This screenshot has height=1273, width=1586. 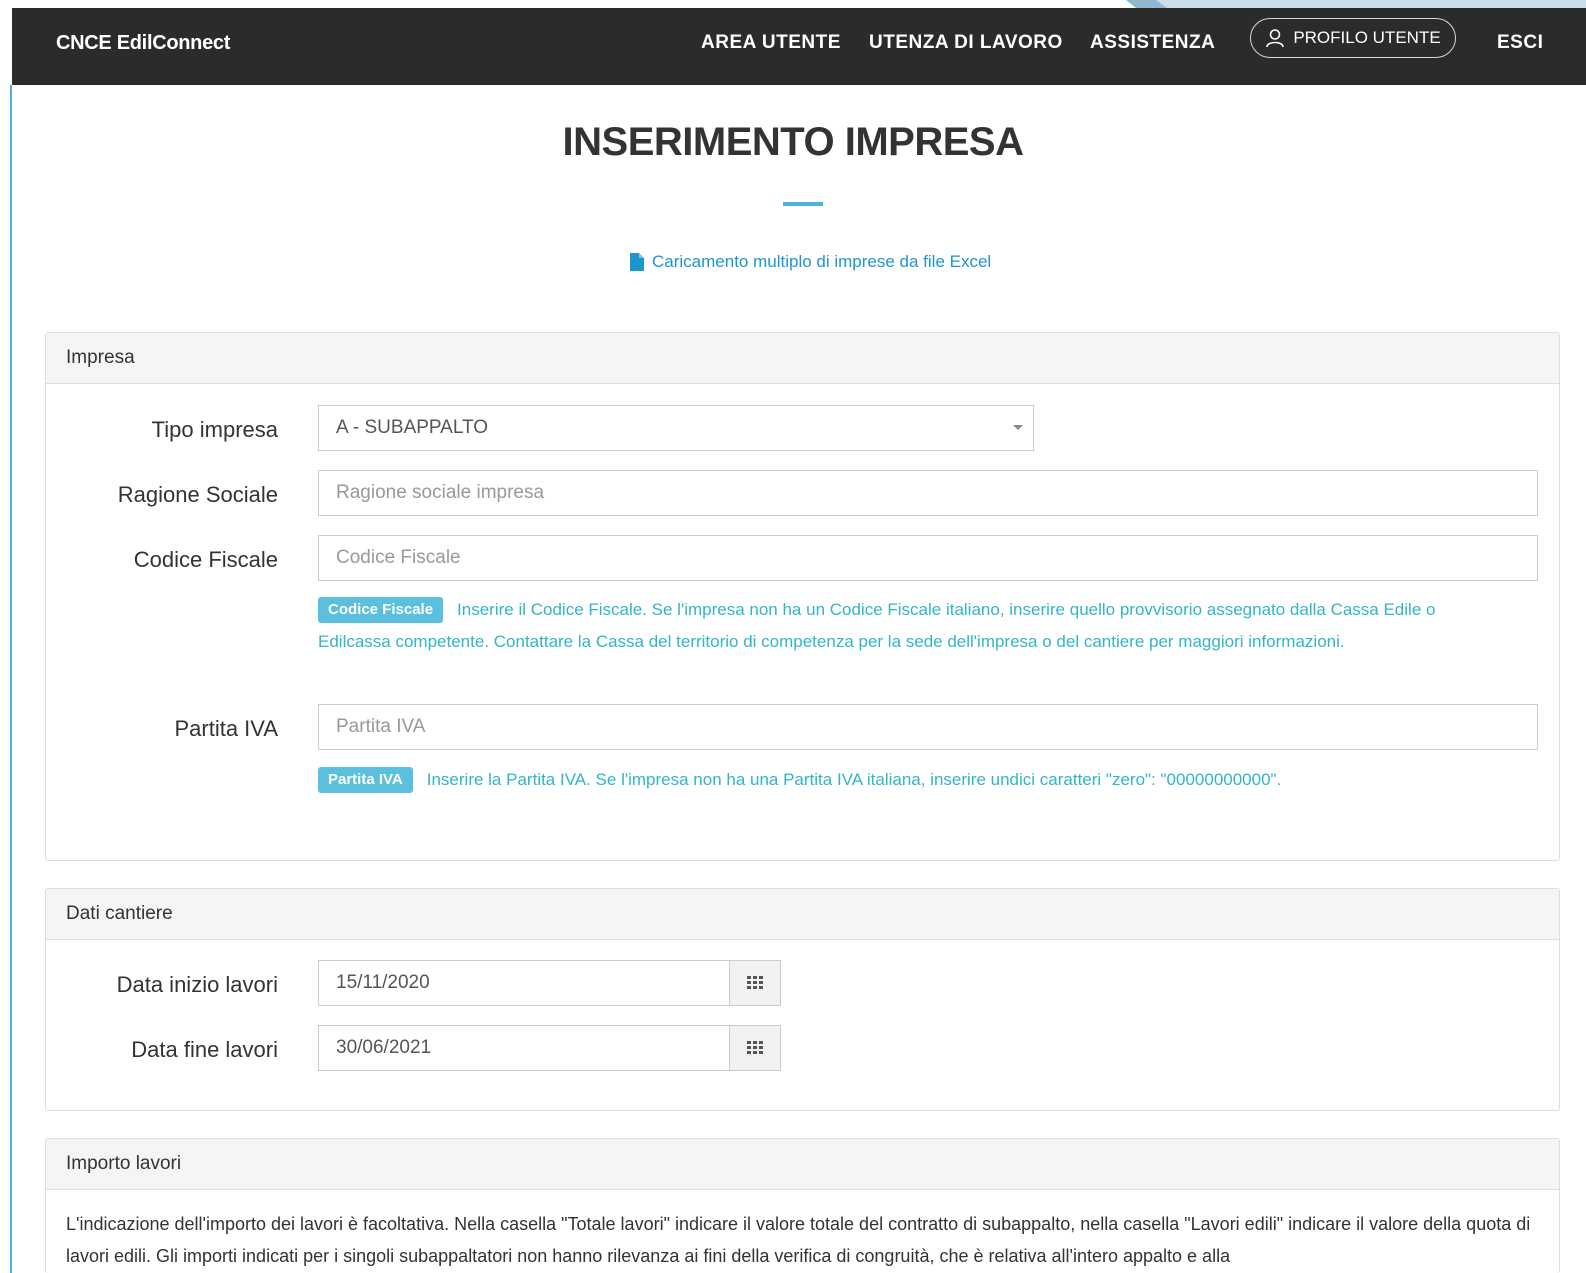 I want to click on codice-fiscale-badge: Codice Fiscale, so click(x=381, y=610).